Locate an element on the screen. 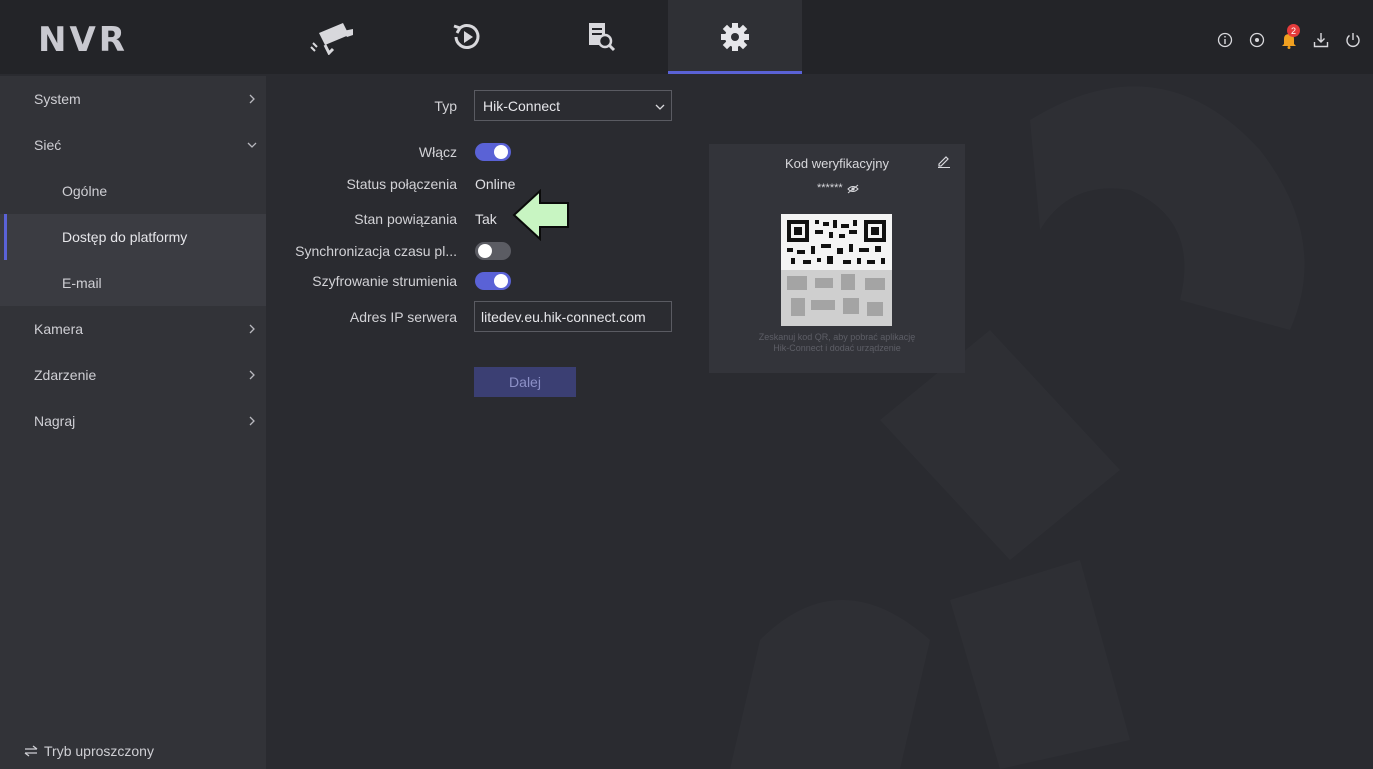  server-ip-input: litedev.eu.hik-connect.com is located at coordinates (573, 316).